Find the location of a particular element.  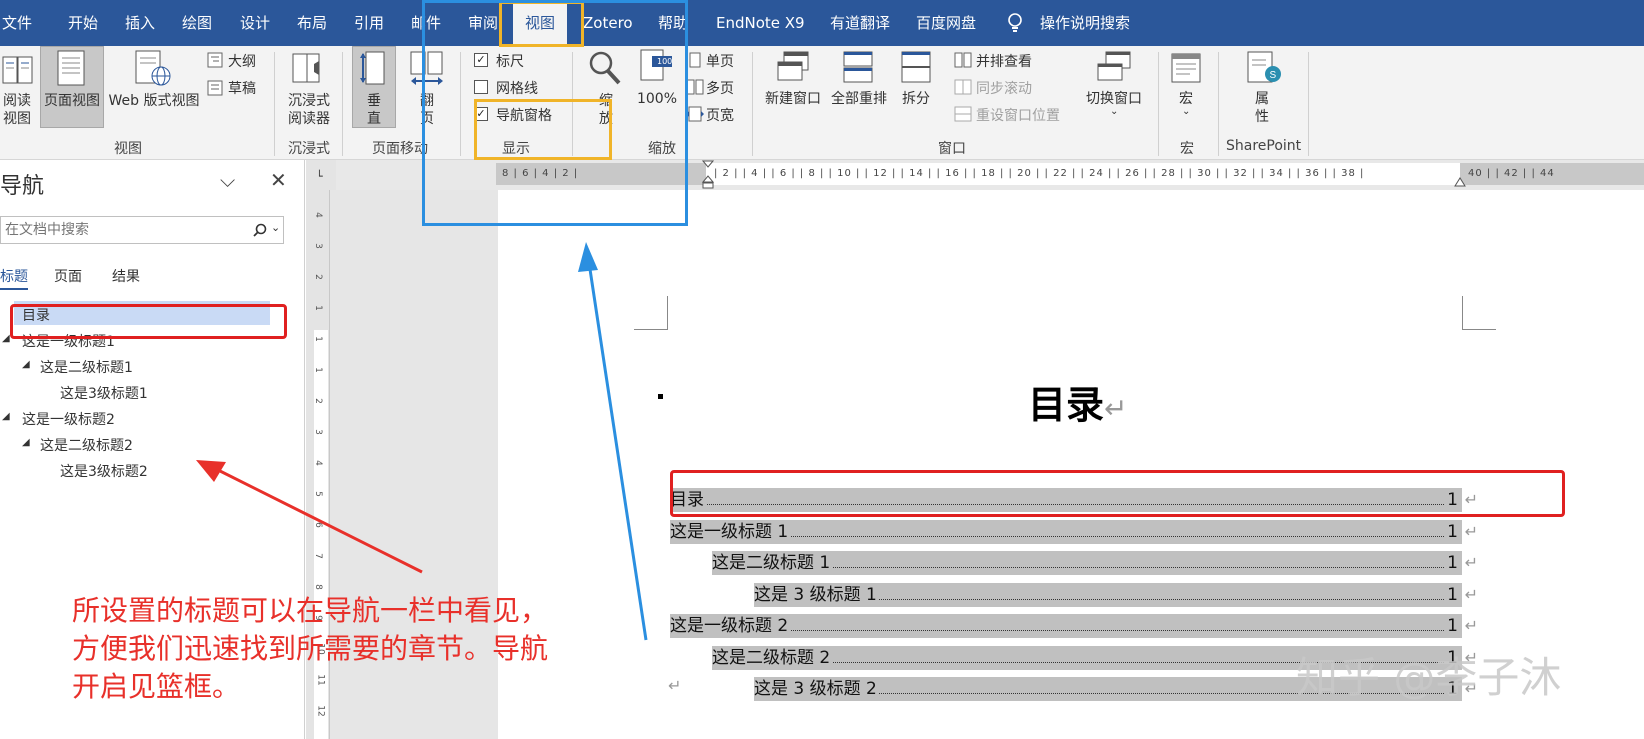

lightbulb-icon is located at coordinates (1015, 23).